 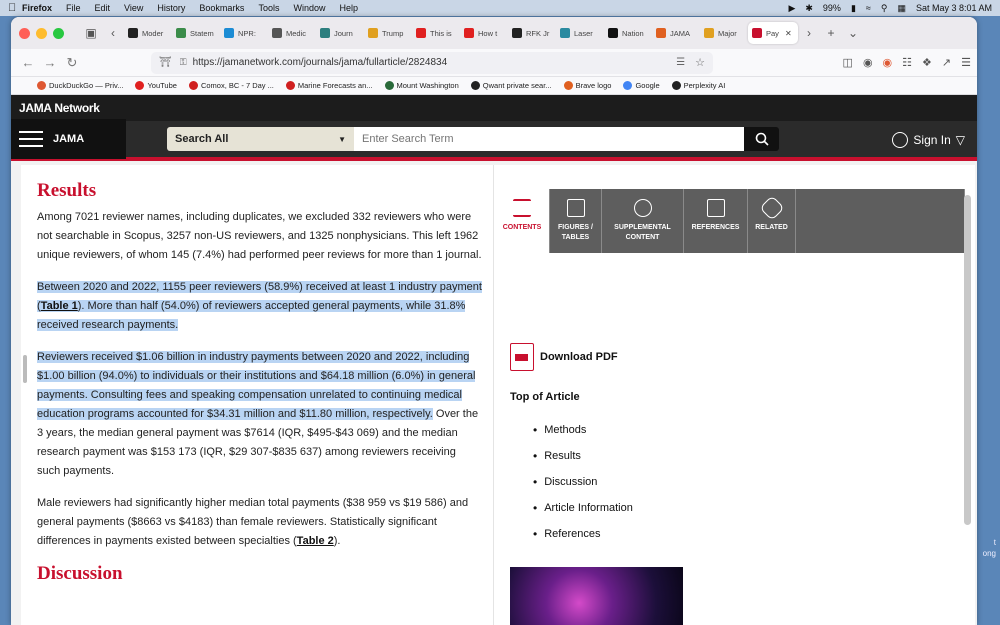 I want to click on tab-supplemental-content: SUPPLEMENTAL CONTENT, so click(x=643, y=221).